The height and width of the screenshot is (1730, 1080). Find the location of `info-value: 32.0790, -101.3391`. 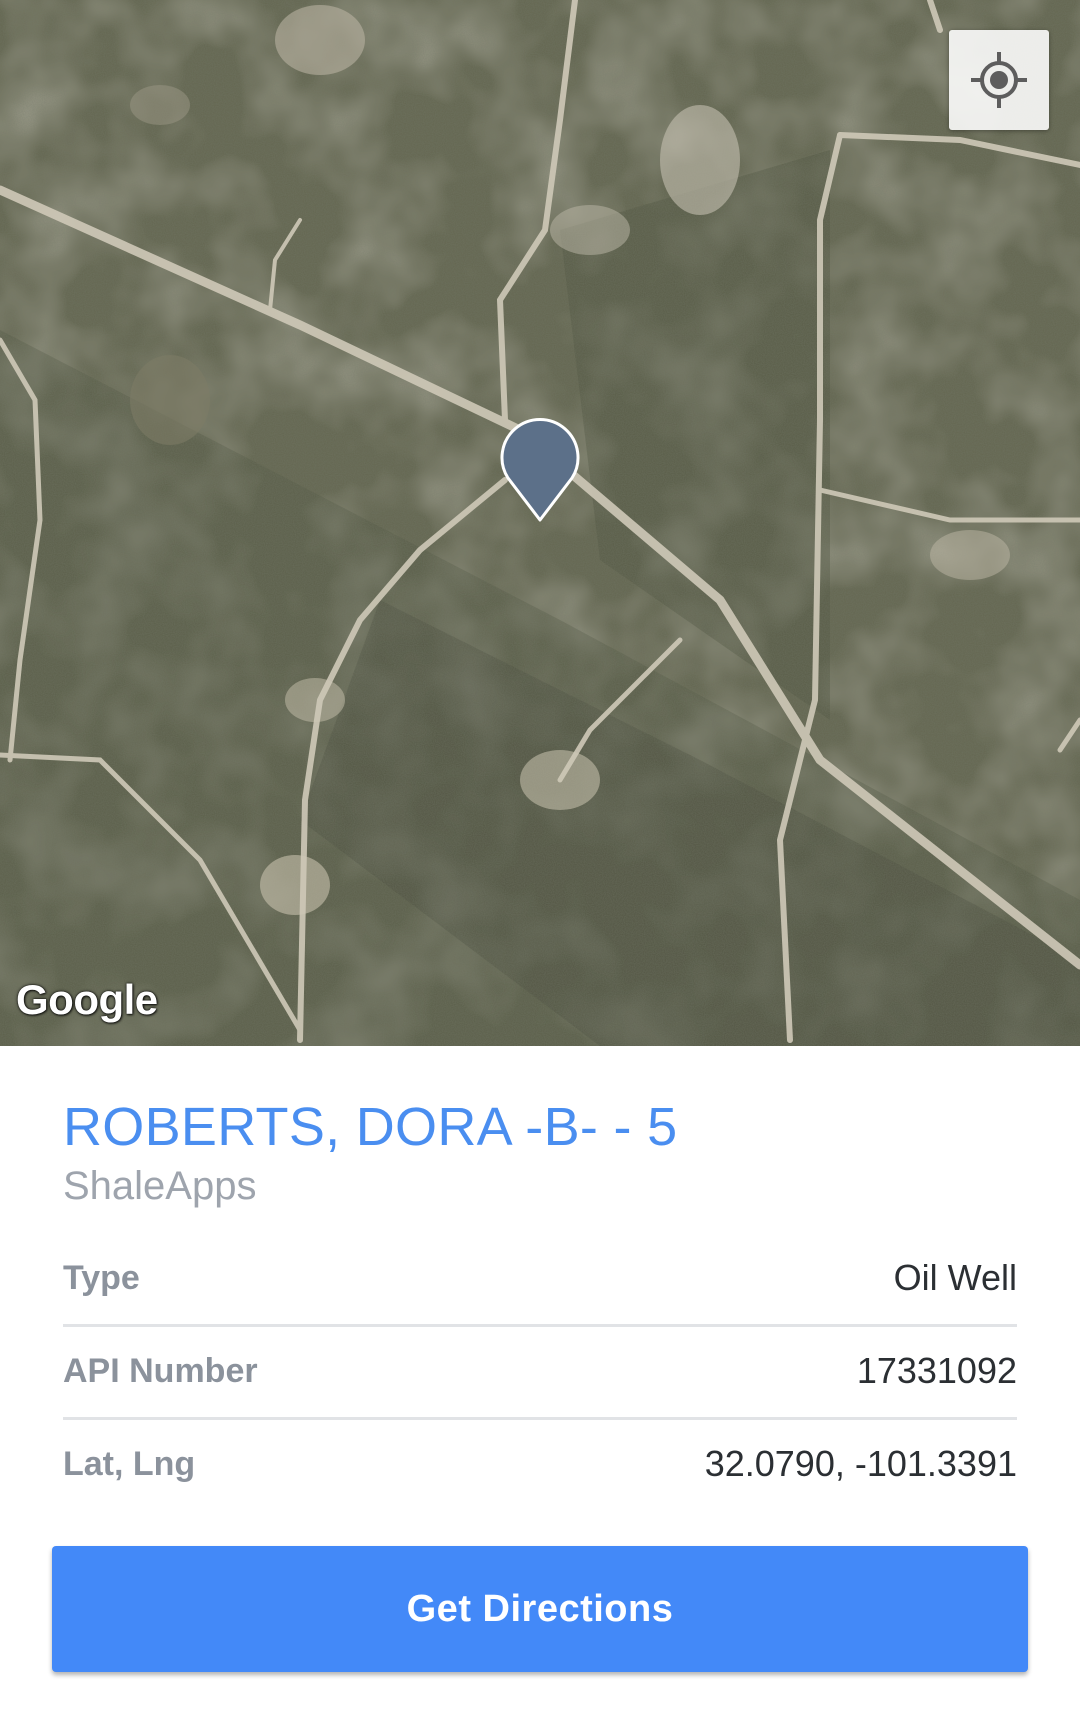

info-value: 32.0790, -101.3391 is located at coordinates (860, 1463).